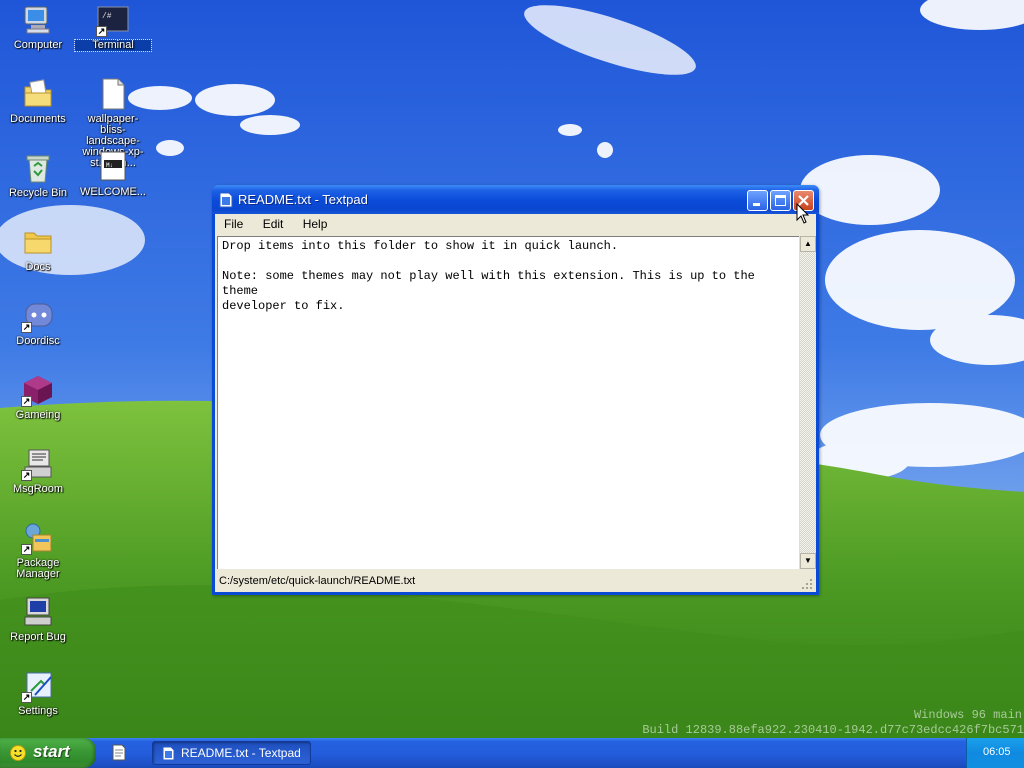 The width and height of the screenshot is (1024, 768). I want to click on desktop-icon-label: MsgRoom, so click(38, 489).